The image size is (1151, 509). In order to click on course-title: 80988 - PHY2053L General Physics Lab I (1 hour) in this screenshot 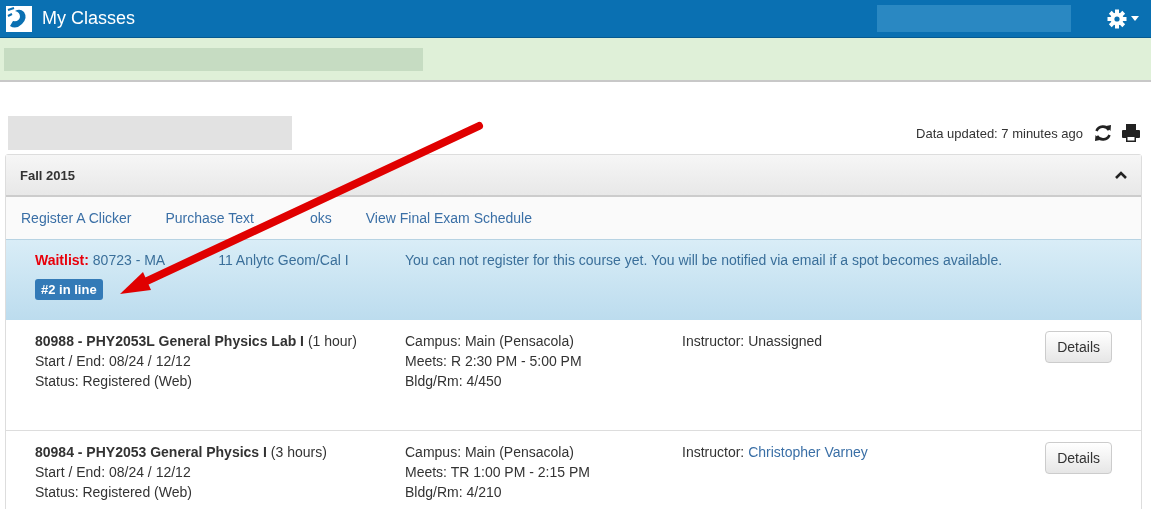, I will do `click(196, 341)`.